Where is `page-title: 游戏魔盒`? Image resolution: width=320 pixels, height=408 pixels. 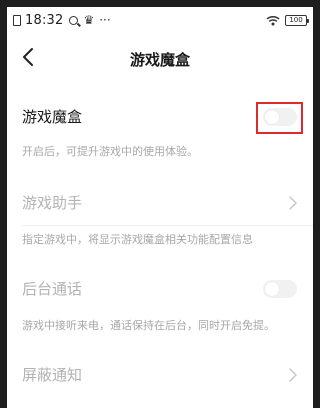
page-title: 游戏魔盒 is located at coordinates (159, 60).